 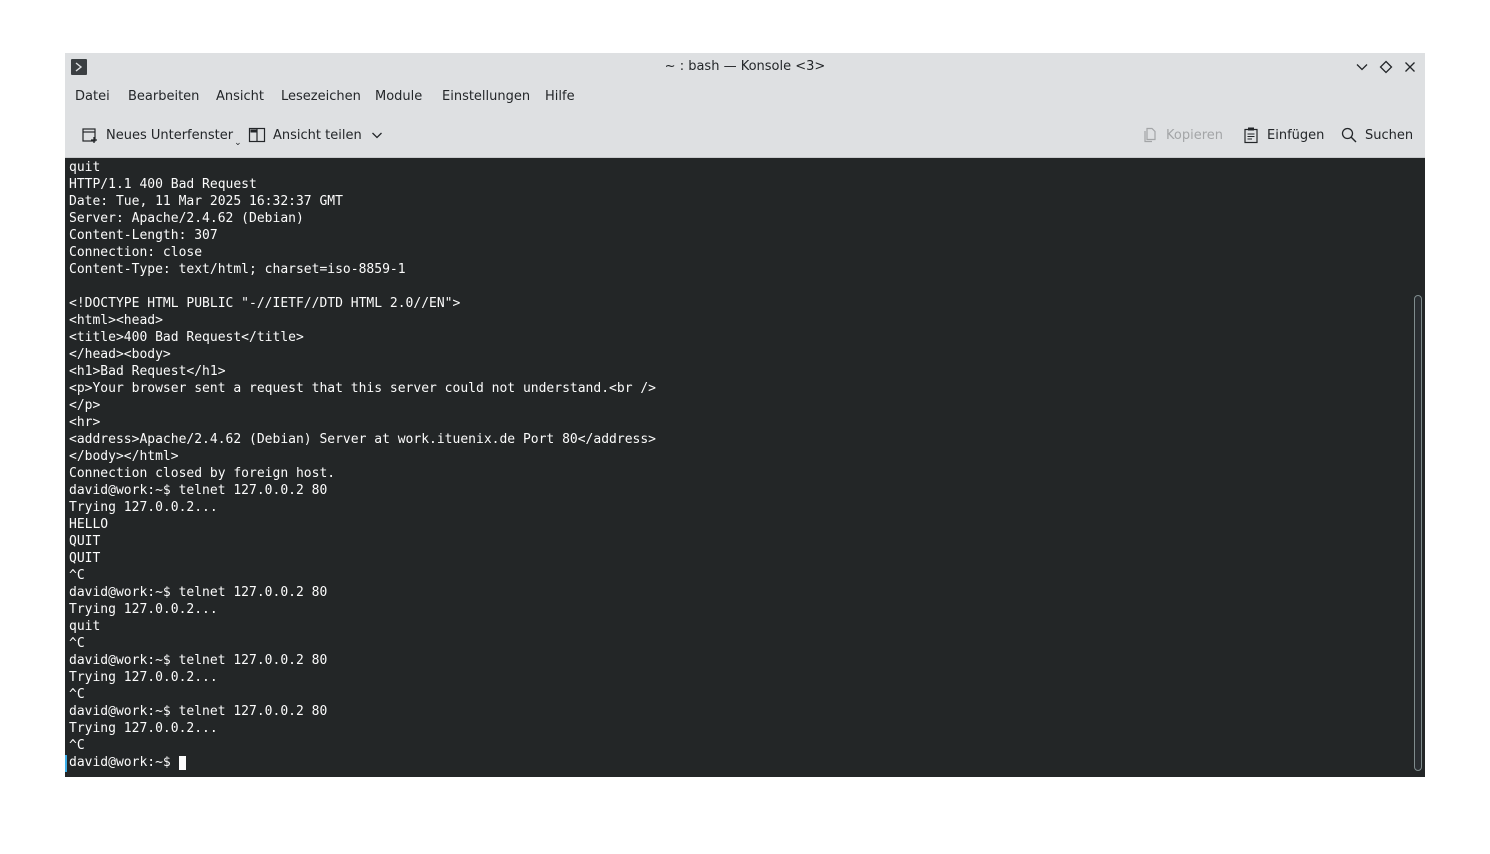 I want to click on line-marker, so click(x=66, y=763).